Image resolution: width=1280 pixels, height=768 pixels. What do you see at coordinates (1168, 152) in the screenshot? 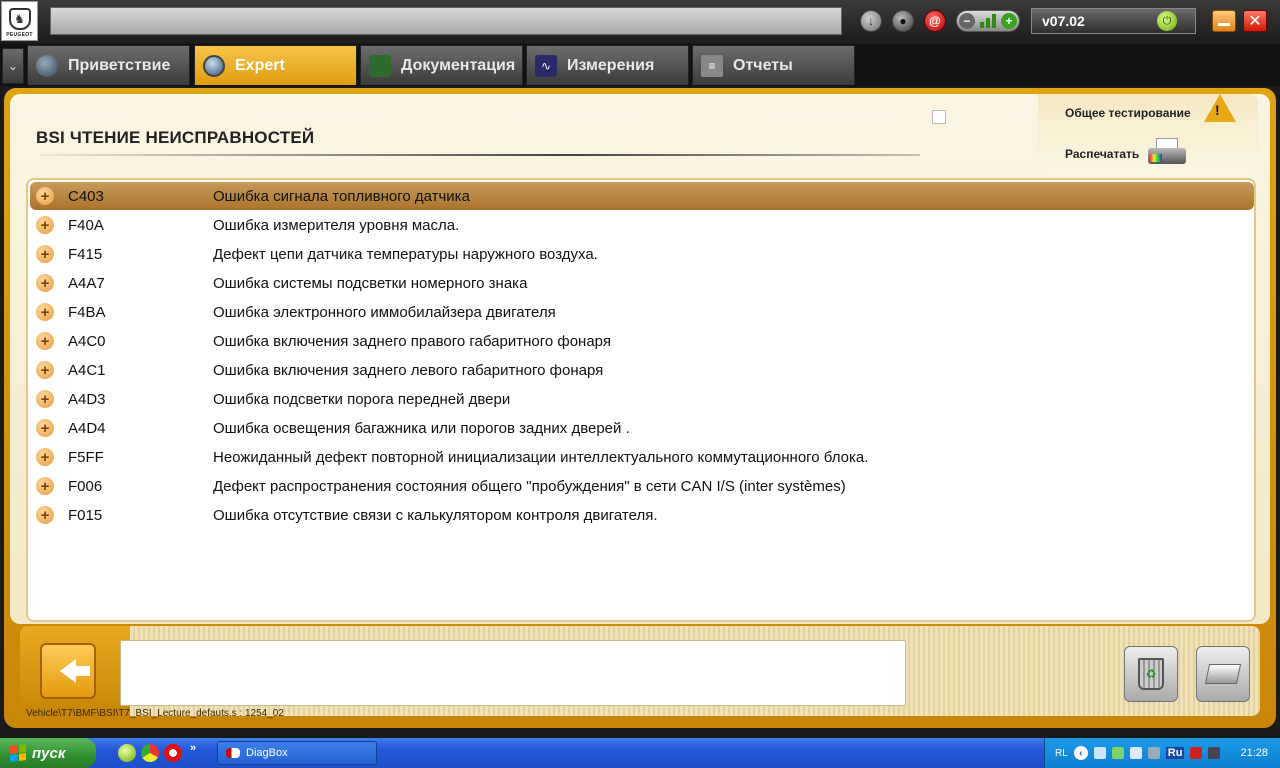
I see `printer-icon` at bounding box center [1168, 152].